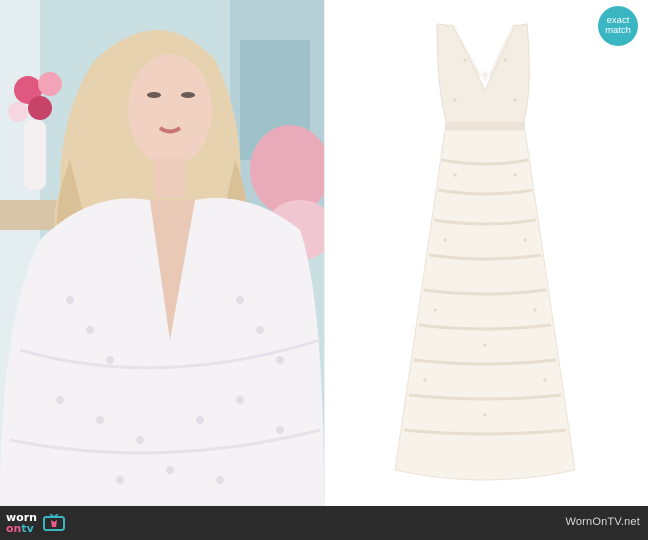 The height and width of the screenshot is (540, 648). I want to click on tv-icon, so click(53, 522).